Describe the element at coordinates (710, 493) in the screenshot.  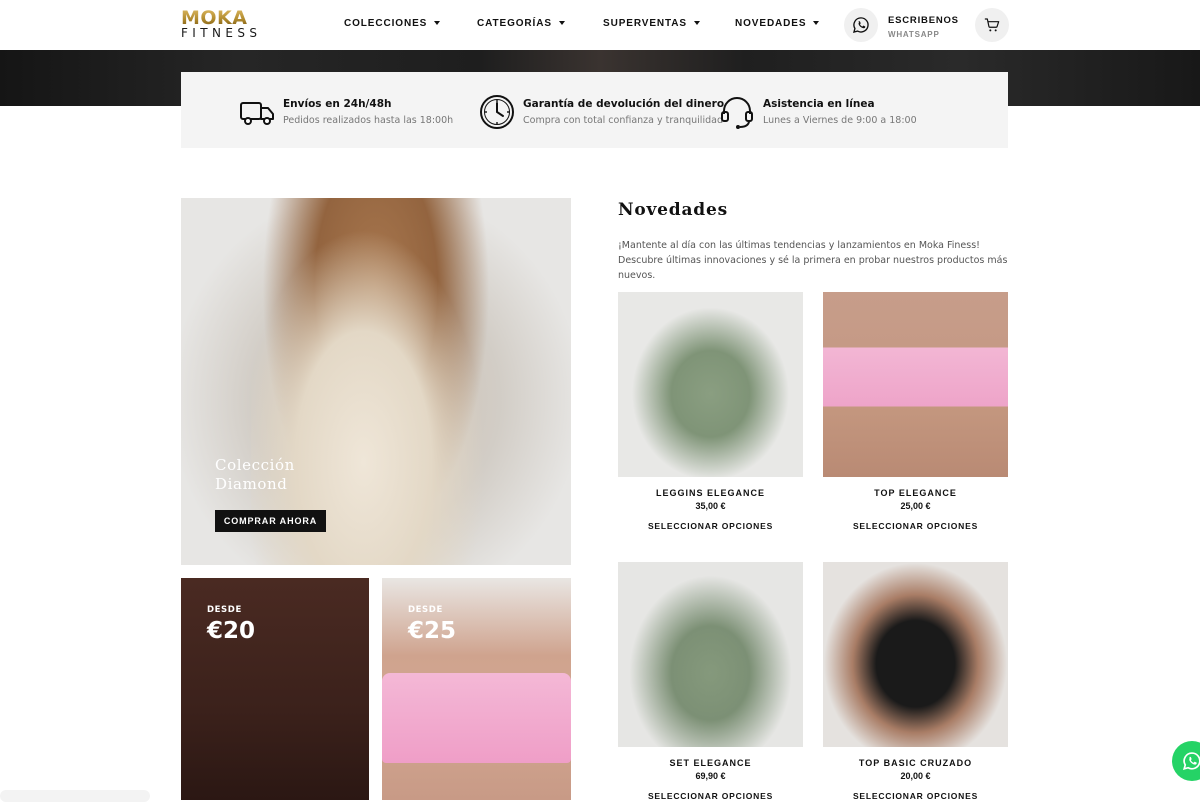
I see `product-name: LEGGINS ELEGANCE` at that location.